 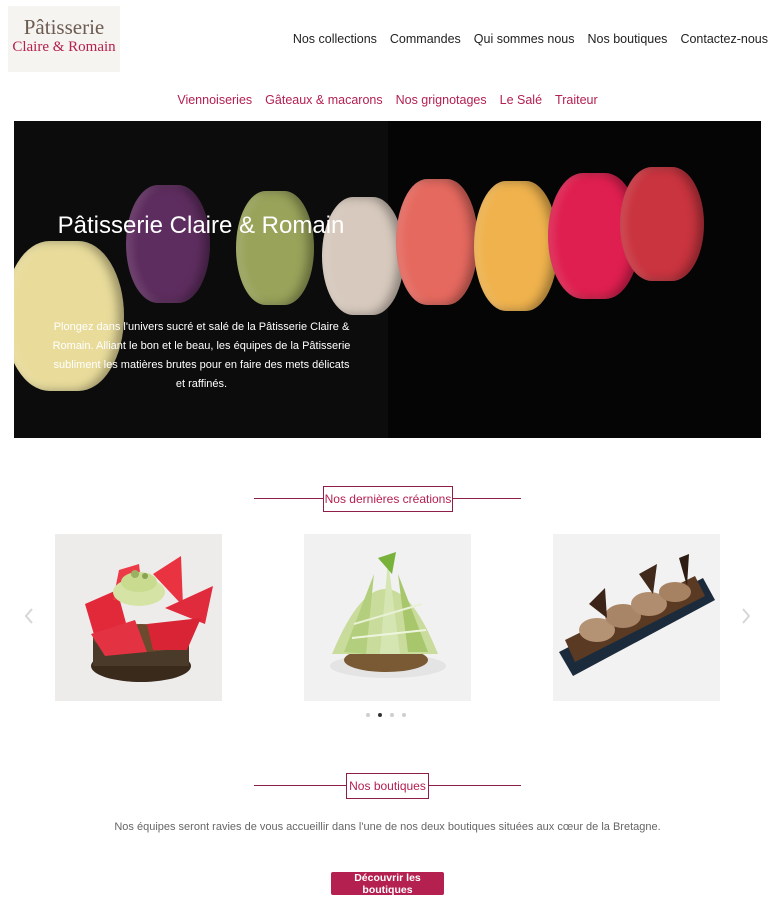 What do you see at coordinates (521, 100) in the screenshot?
I see `sub-nav-item-sale: Le Salé` at bounding box center [521, 100].